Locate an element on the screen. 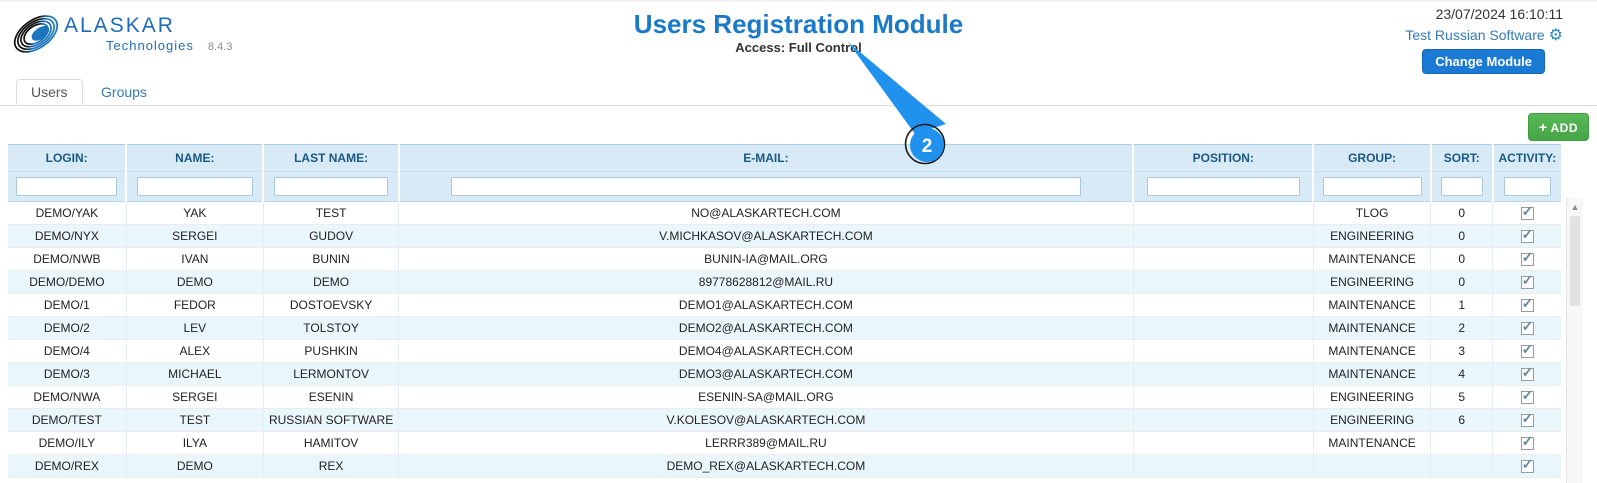 The width and height of the screenshot is (1597, 483). cell-login: DEMO/TEST is located at coordinates (67, 420).